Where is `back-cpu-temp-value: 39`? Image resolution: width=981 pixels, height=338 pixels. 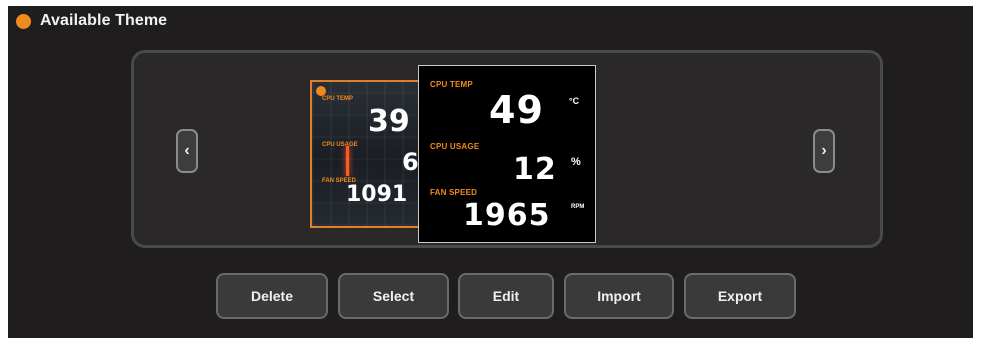 back-cpu-temp-value: 39 is located at coordinates (389, 121).